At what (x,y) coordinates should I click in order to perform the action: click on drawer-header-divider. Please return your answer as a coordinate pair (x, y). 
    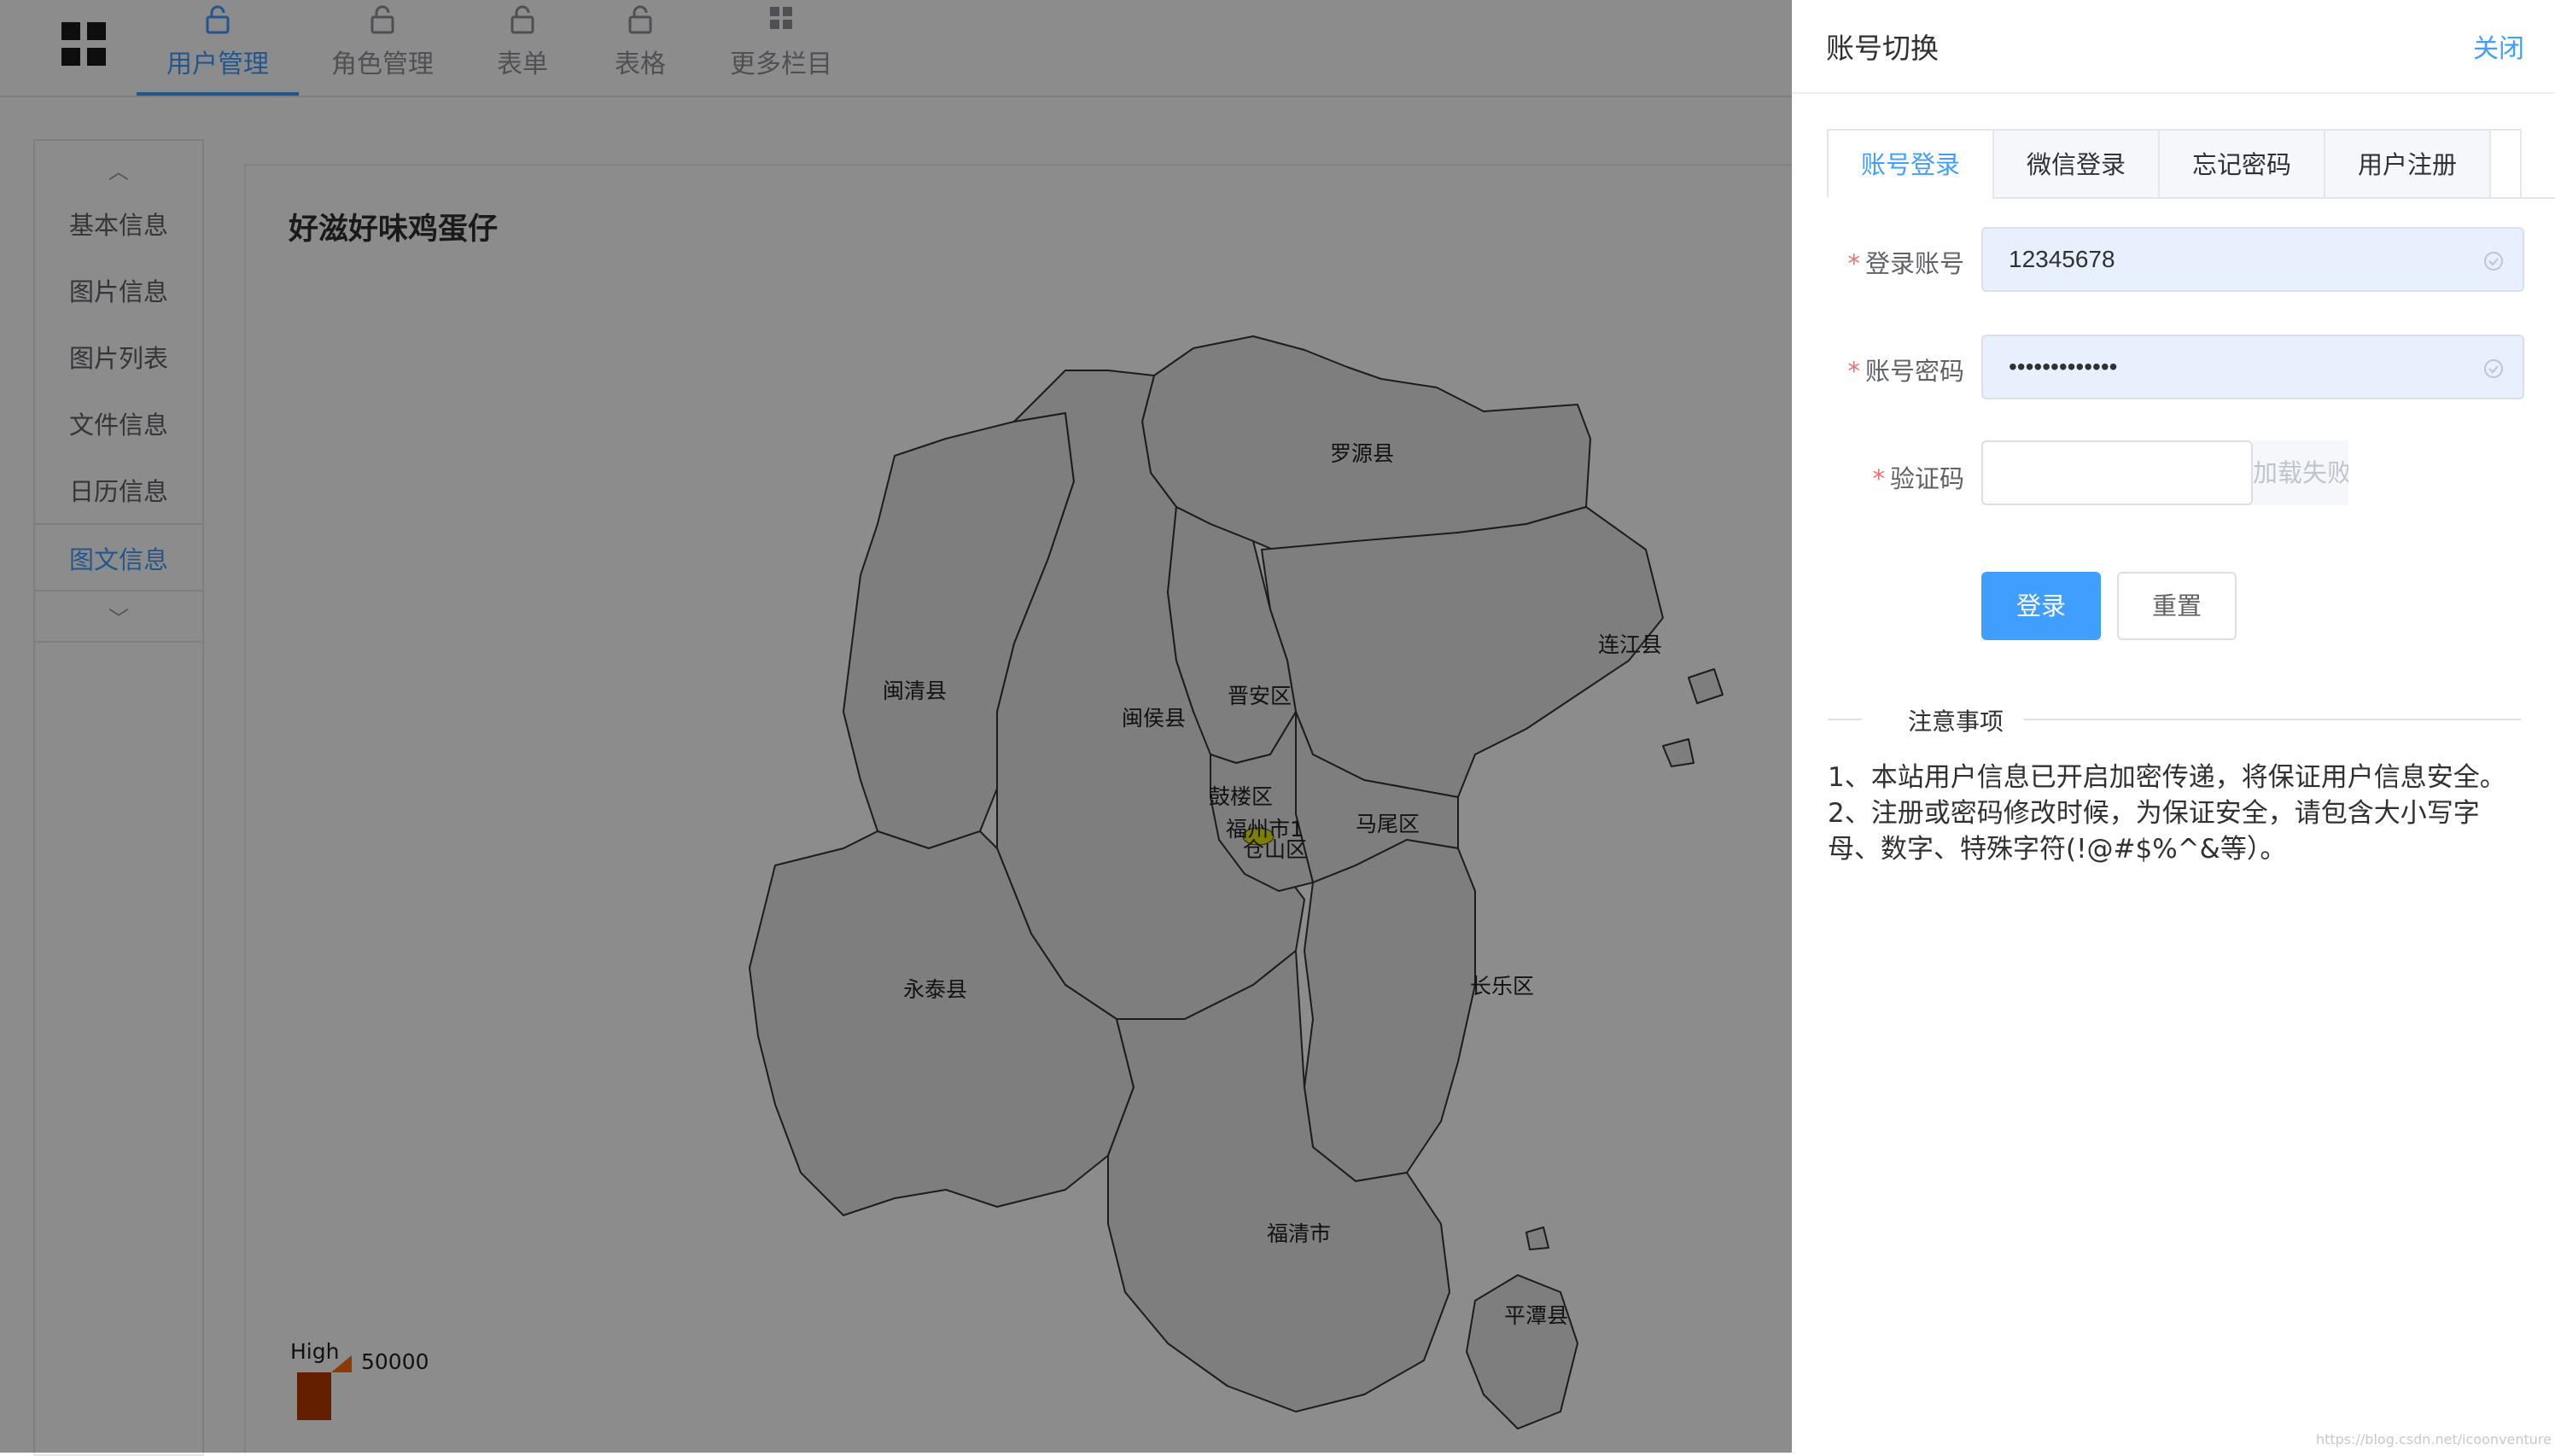
    Looking at the image, I should click on (2173, 93).